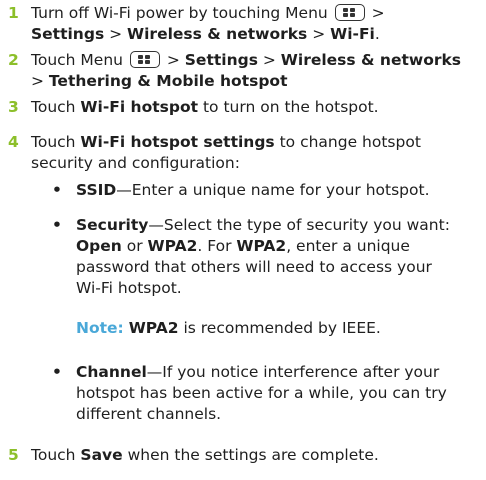  I want to click on bullet-line: different channels., so click(149, 414).